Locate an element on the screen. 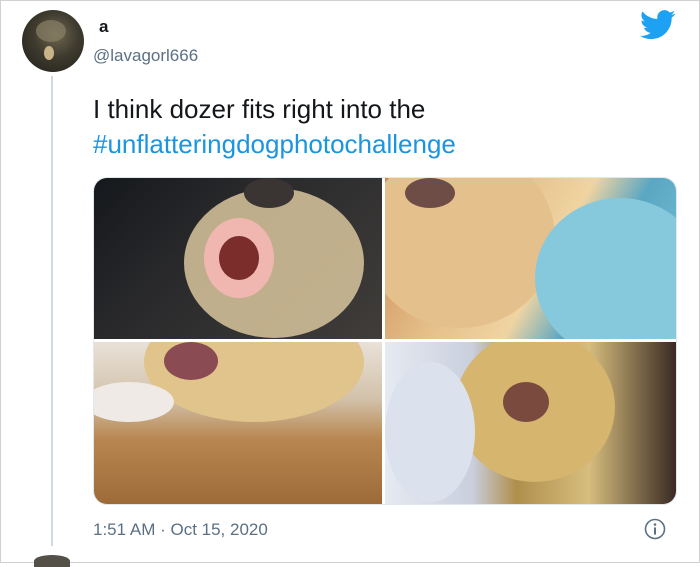  hashtag-link: #unflatteringdogphotochallenge is located at coordinates (383, 144).